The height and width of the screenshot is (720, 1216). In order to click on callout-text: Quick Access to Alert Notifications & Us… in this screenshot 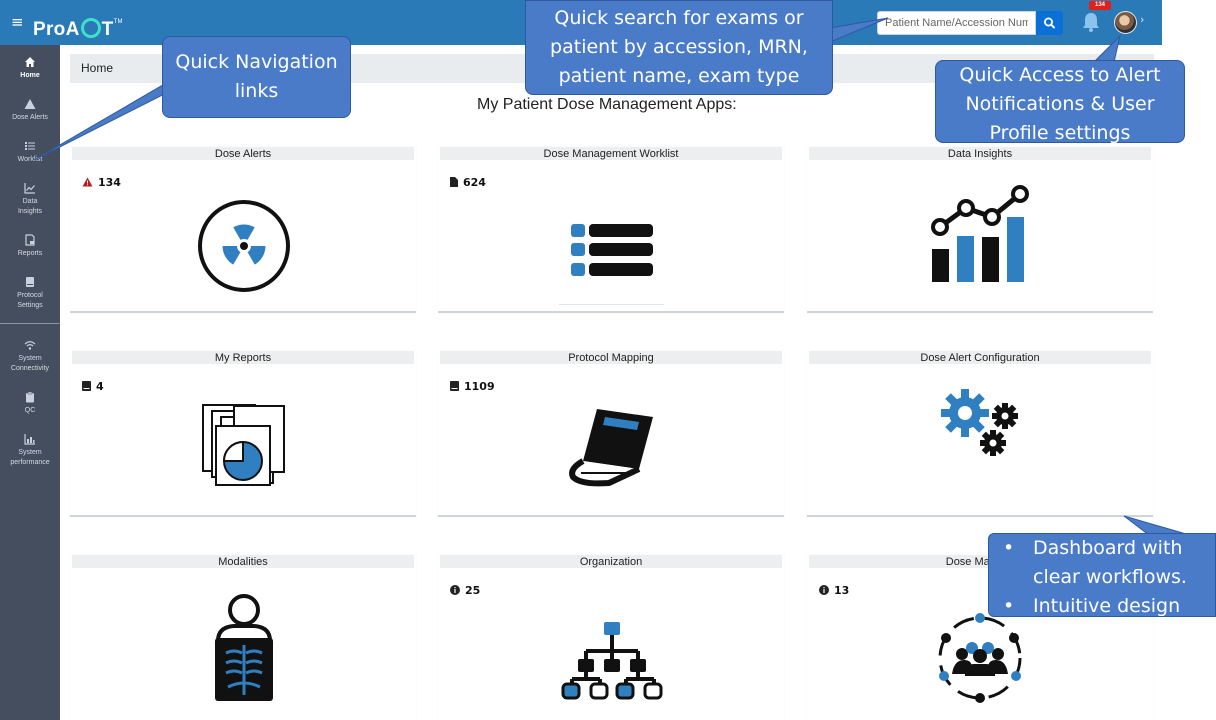, I will do `click(1060, 104)`.